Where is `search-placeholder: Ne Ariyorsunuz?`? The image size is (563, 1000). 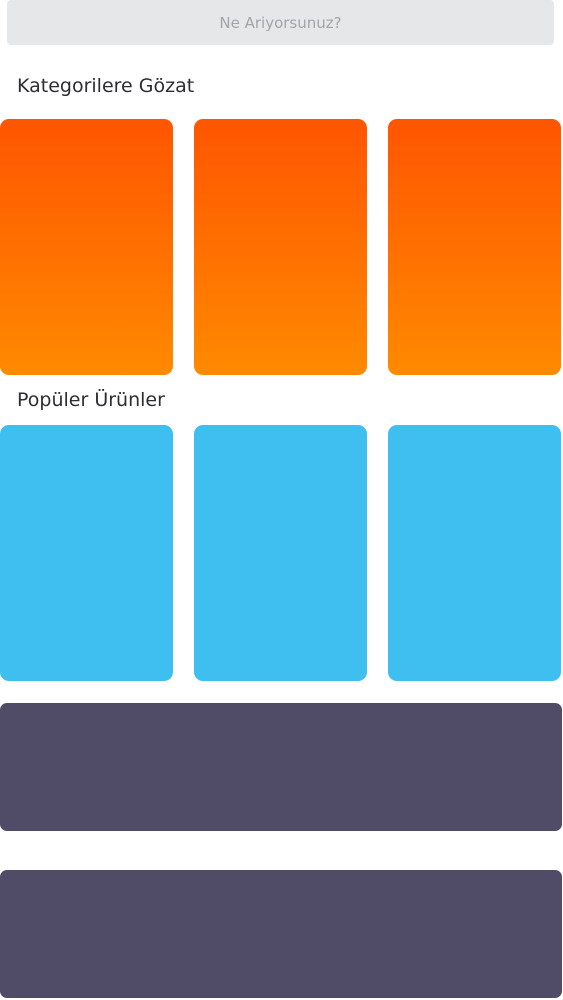
search-placeholder: Ne Ariyorsunuz? is located at coordinates (280, 22).